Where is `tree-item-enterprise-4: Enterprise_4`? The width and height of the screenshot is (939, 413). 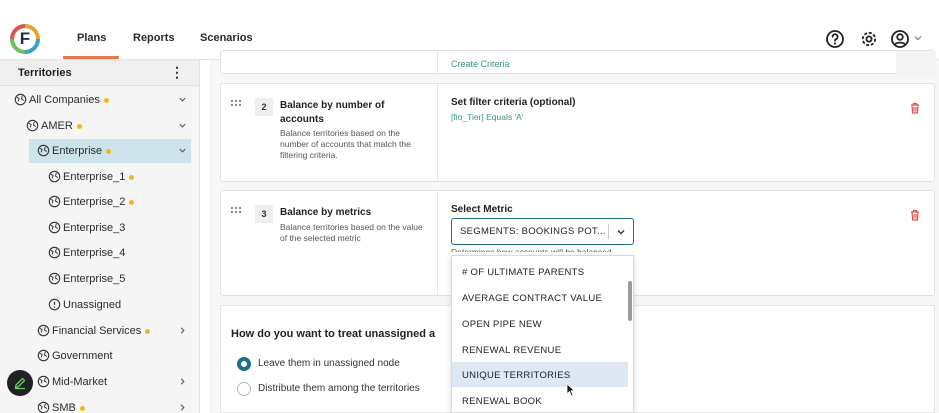 tree-item-enterprise-4: Enterprise_4 is located at coordinates (99, 253).